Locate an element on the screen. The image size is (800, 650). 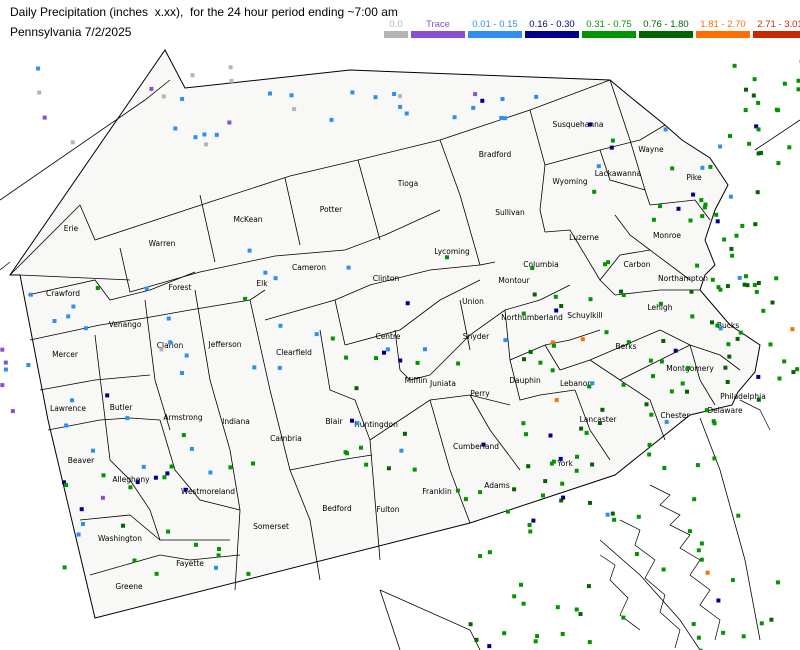
county-label: Mercer is located at coordinates (65, 354).